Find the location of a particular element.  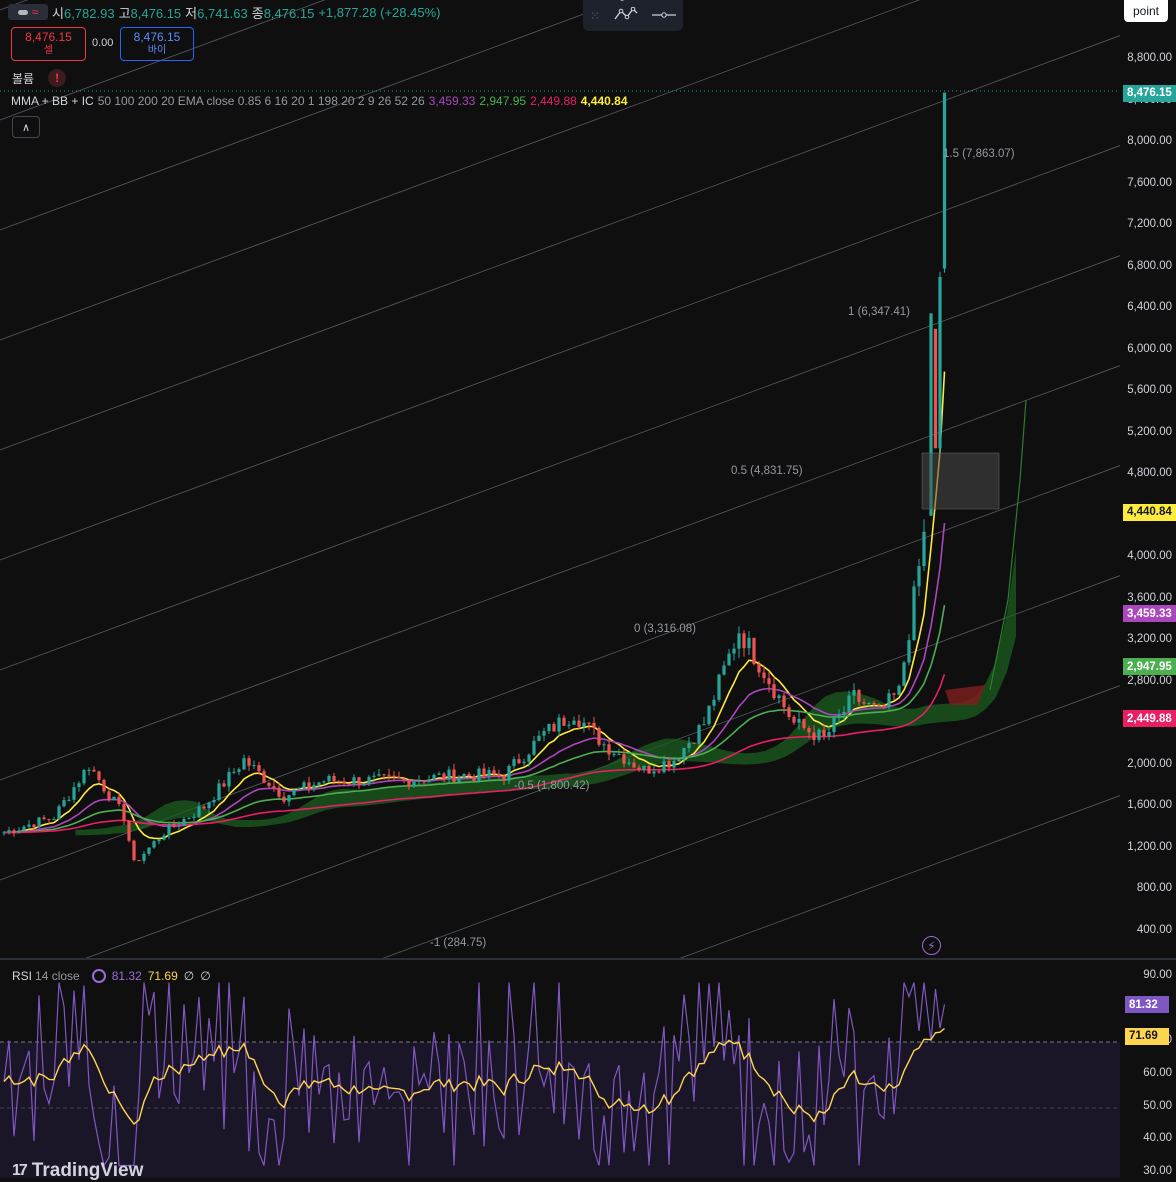

rsi-tag-0: 81.32 is located at coordinates (1147, 1005).